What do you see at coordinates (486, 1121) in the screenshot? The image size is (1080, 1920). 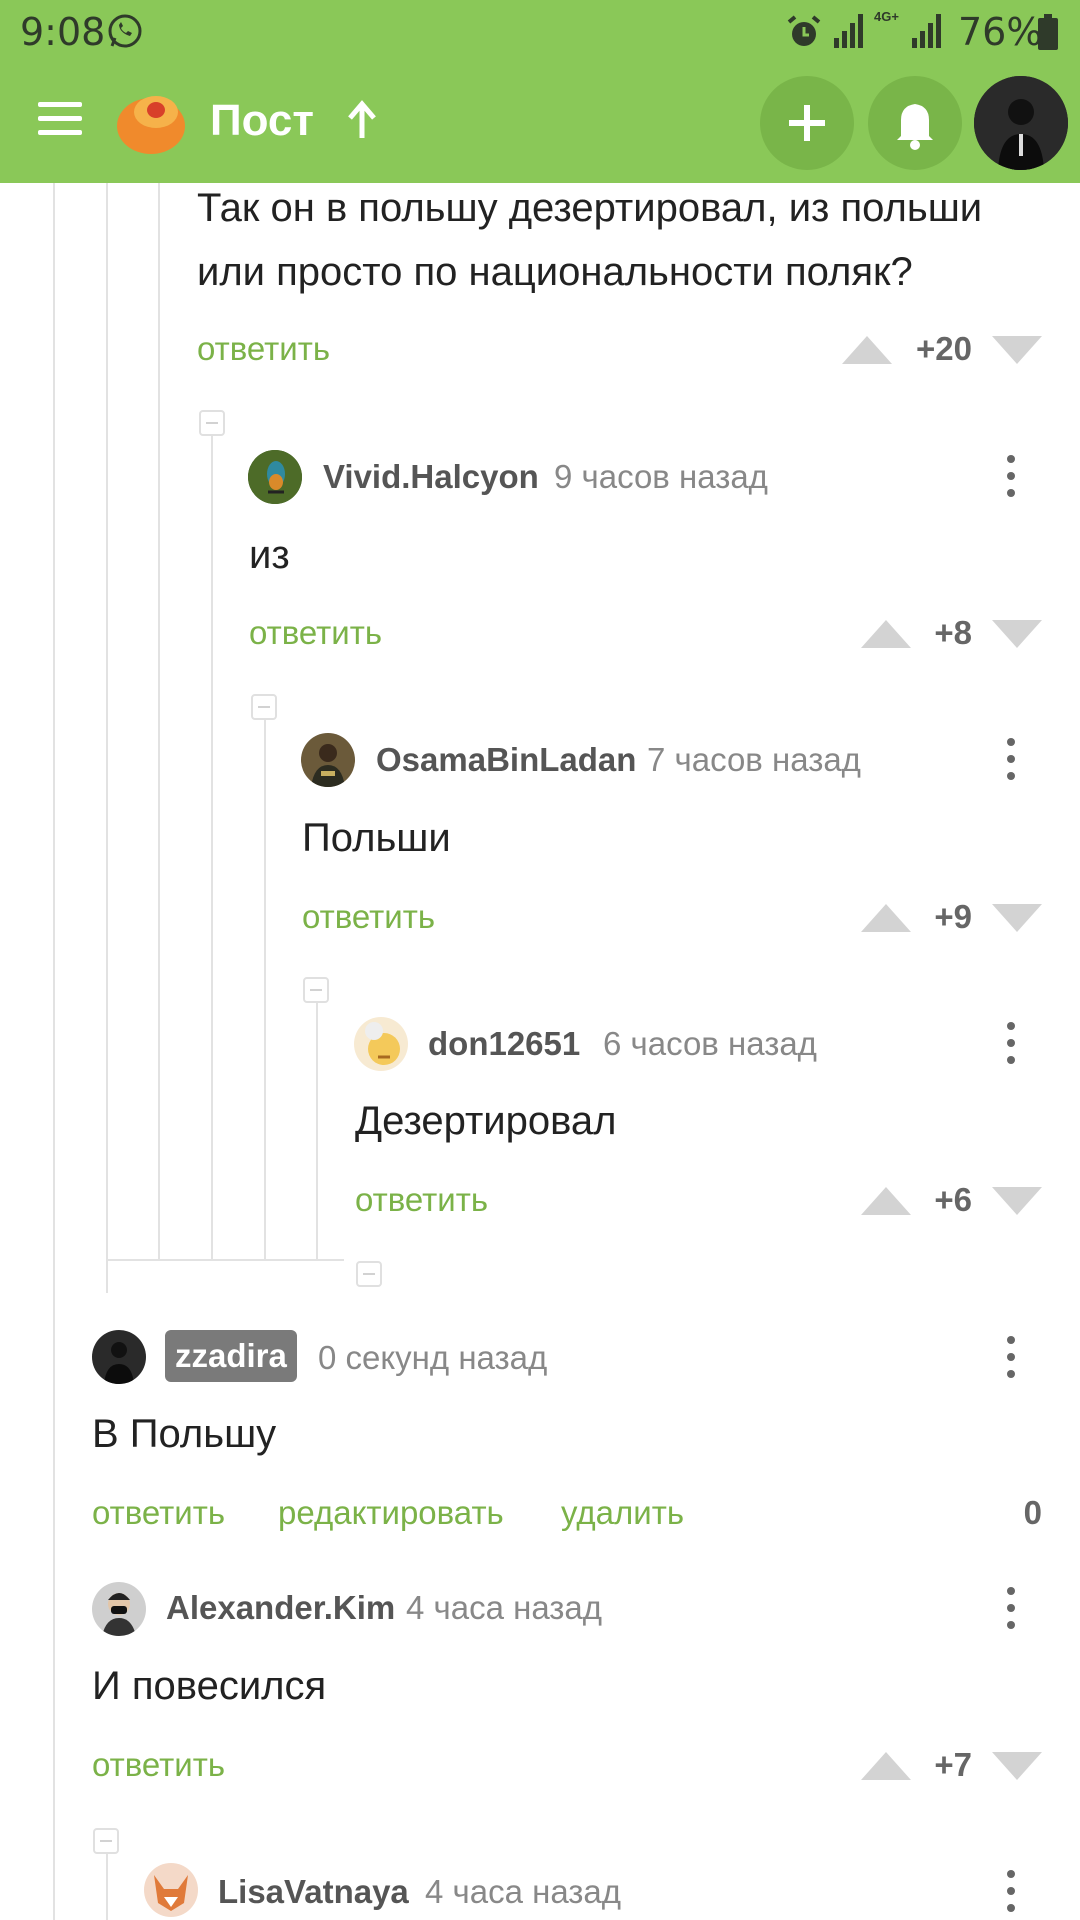 I see `comment-text: Дезертировал` at bounding box center [486, 1121].